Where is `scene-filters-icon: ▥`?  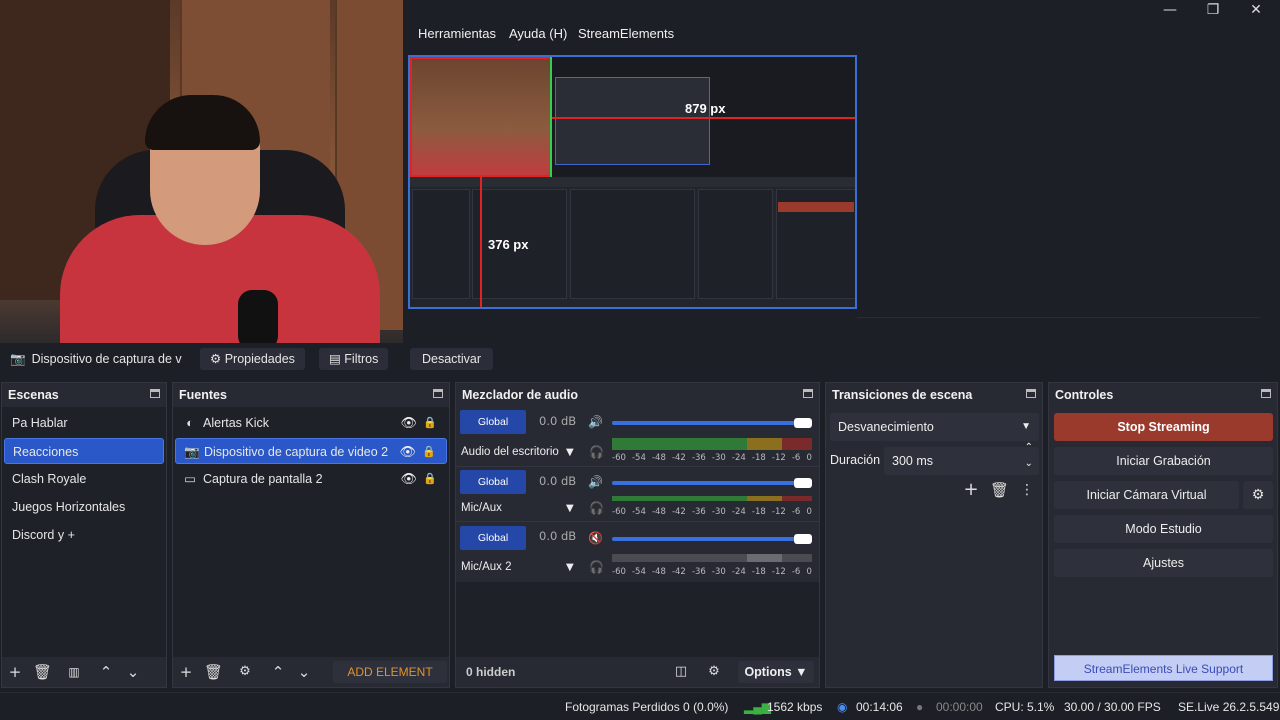
scene-filters-icon: ▥ is located at coordinates (74, 672).